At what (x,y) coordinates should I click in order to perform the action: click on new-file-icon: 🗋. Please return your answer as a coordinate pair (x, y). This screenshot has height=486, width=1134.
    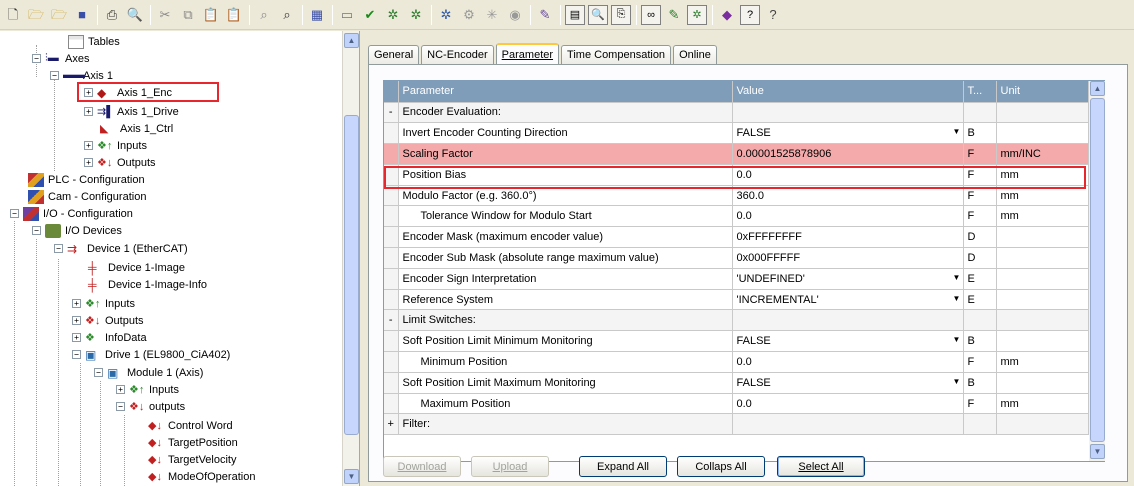
    Looking at the image, I should click on (13, 15).